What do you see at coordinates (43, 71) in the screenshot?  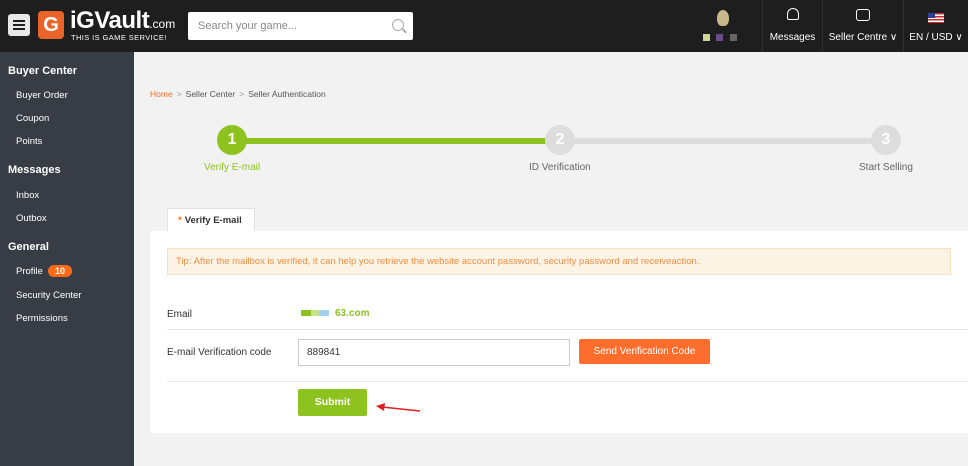 I see `sidebar-section-buyer-center: Buyer Center` at bounding box center [43, 71].